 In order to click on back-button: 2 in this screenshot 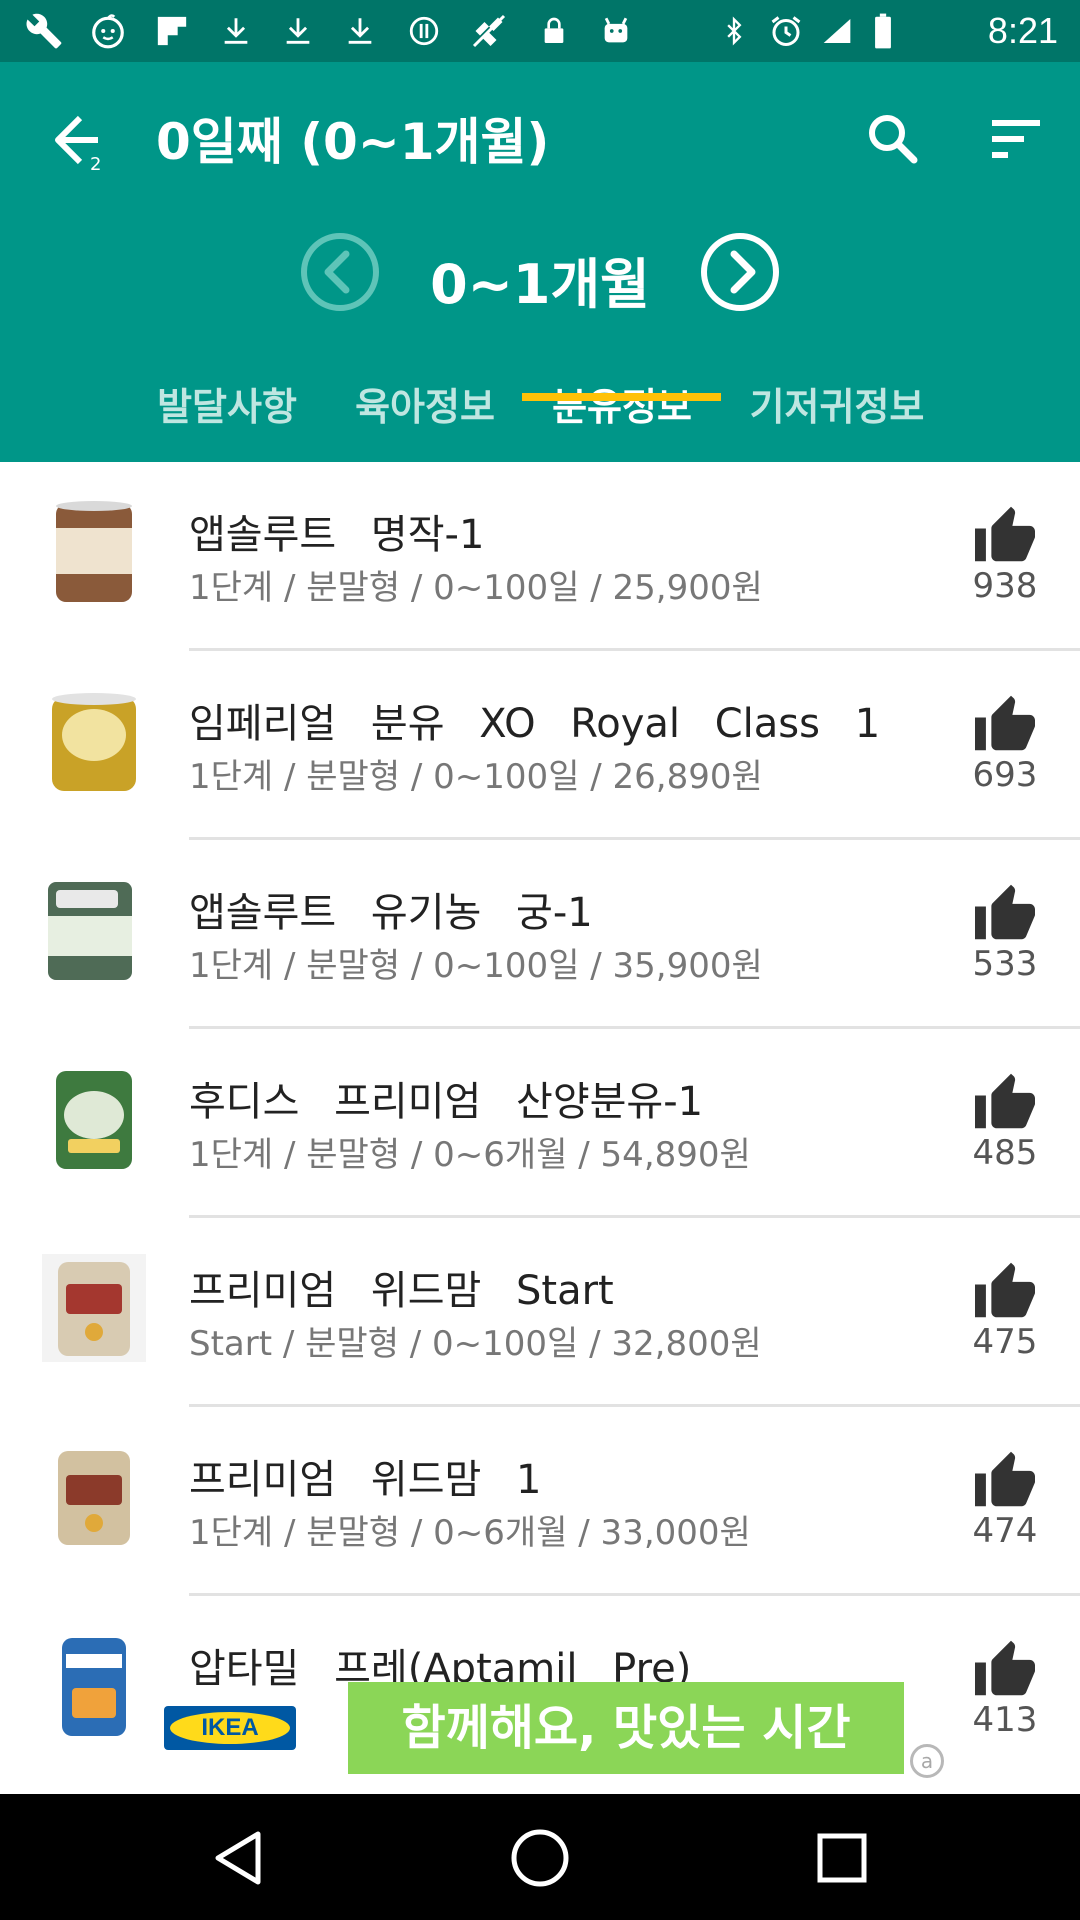, I will do `click(76, 141)`.